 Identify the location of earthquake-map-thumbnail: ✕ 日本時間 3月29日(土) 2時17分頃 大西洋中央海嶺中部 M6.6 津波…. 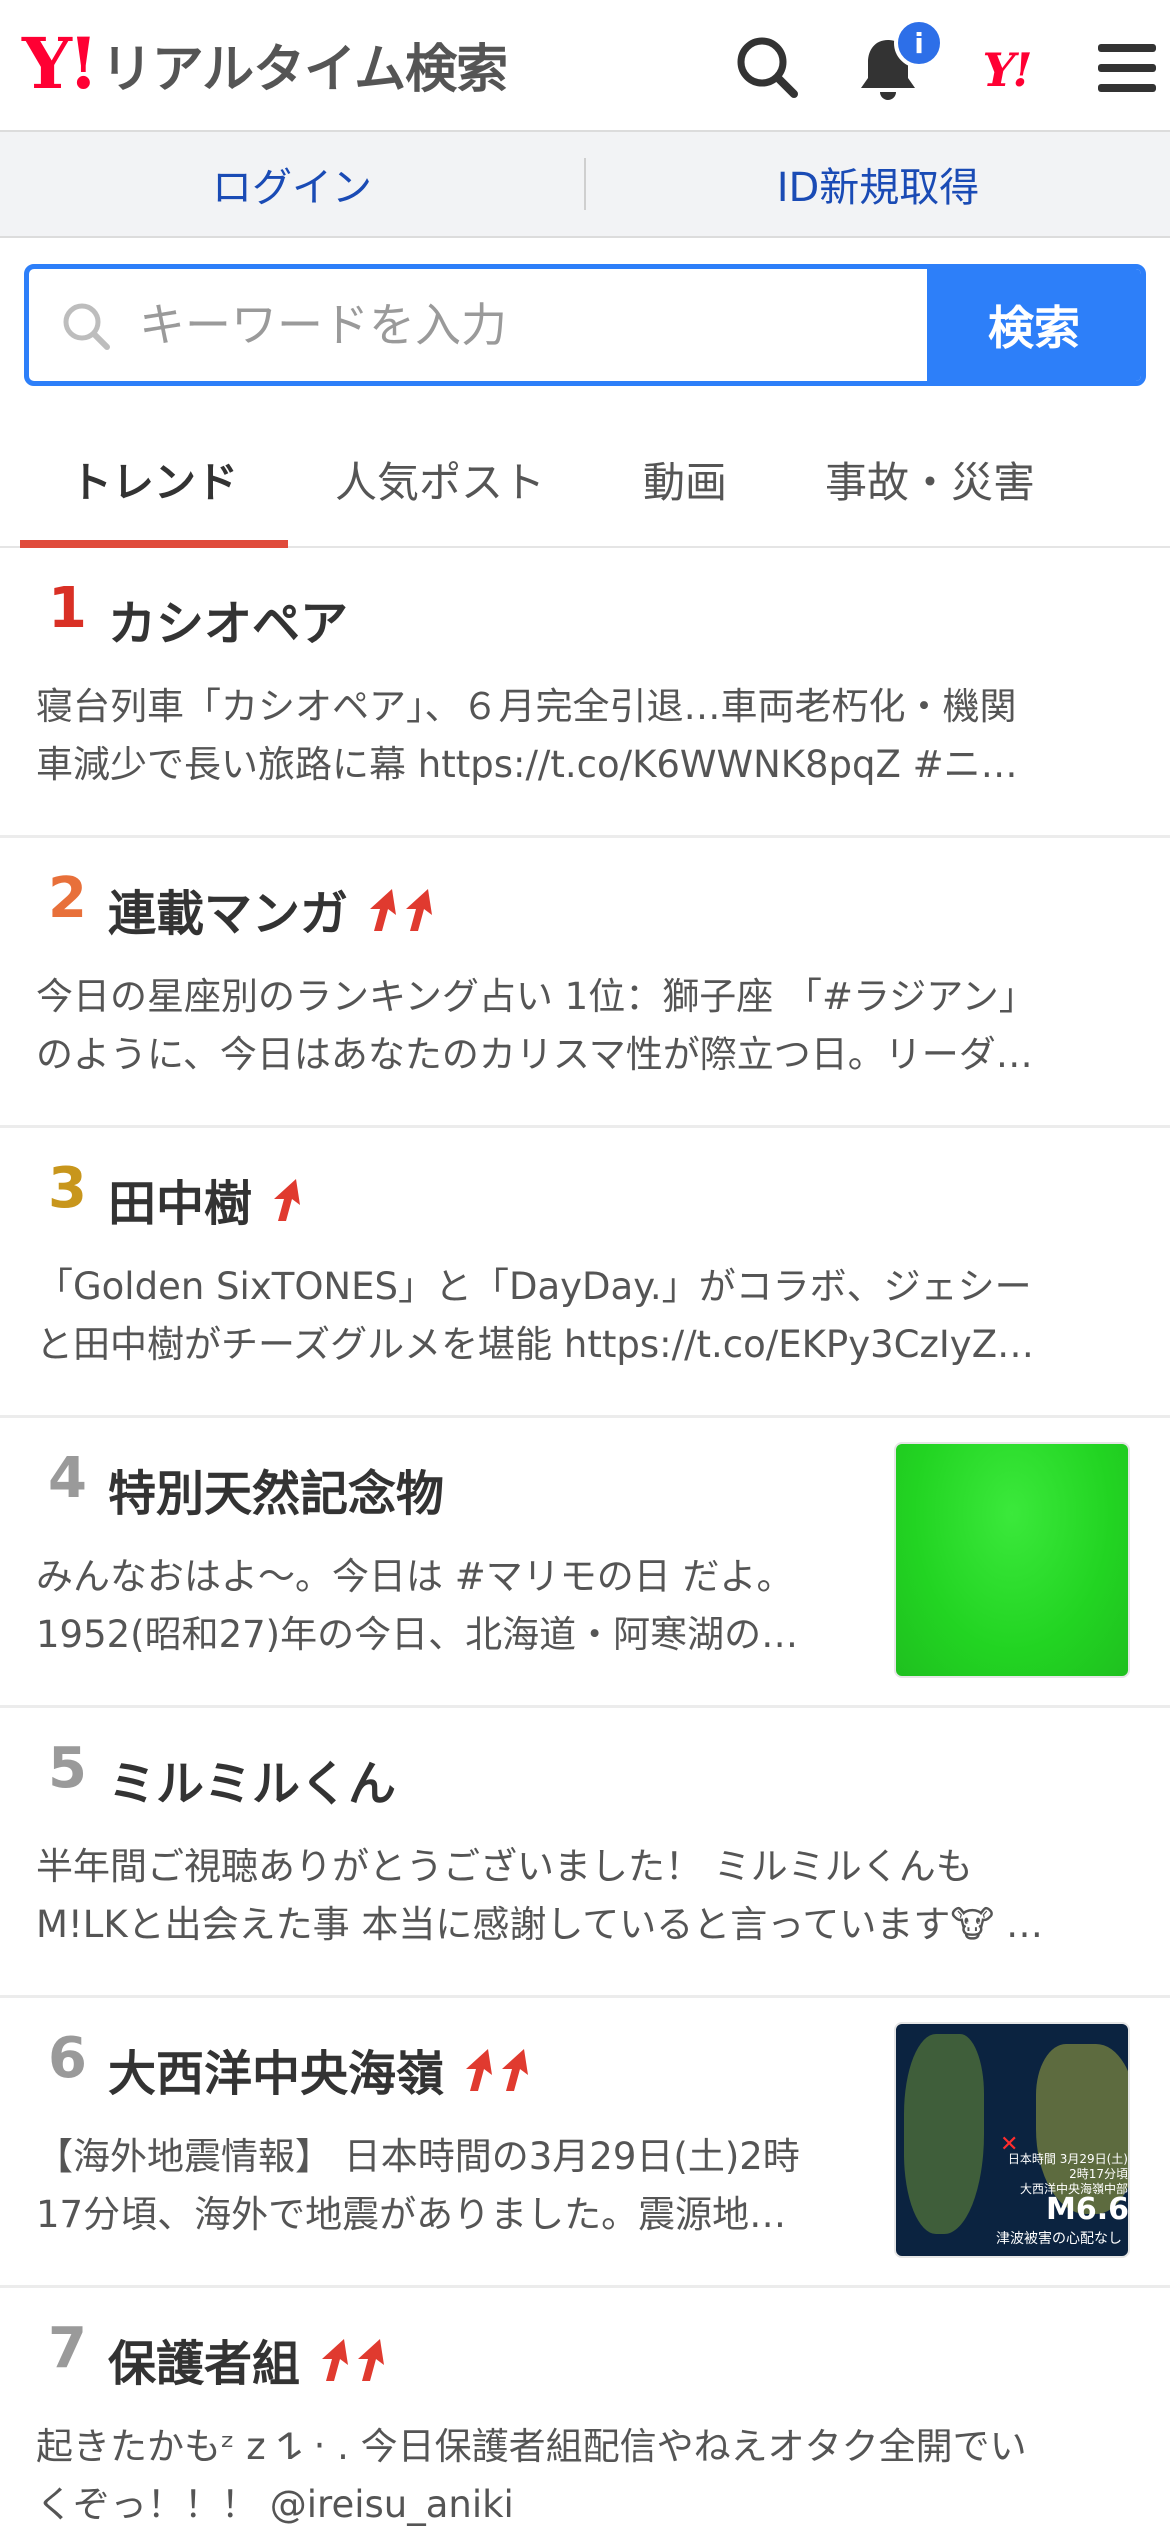
(1012, 2140).